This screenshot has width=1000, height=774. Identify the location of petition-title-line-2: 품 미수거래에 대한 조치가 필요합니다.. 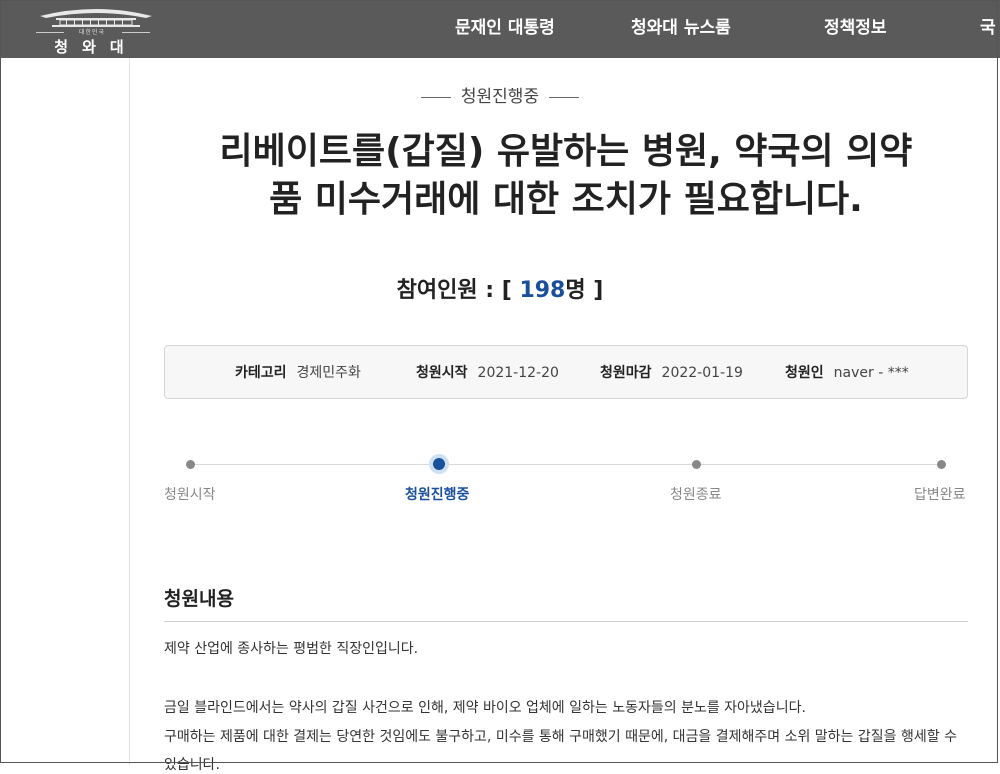
(566, 199).